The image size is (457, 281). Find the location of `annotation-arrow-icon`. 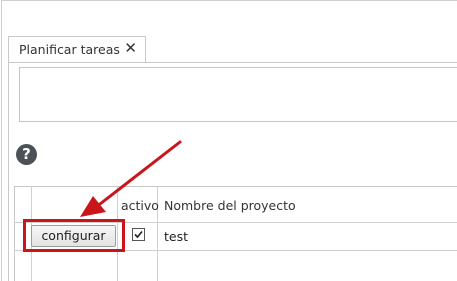

annotation-arrow-icon is located at coordinates (131, 178).